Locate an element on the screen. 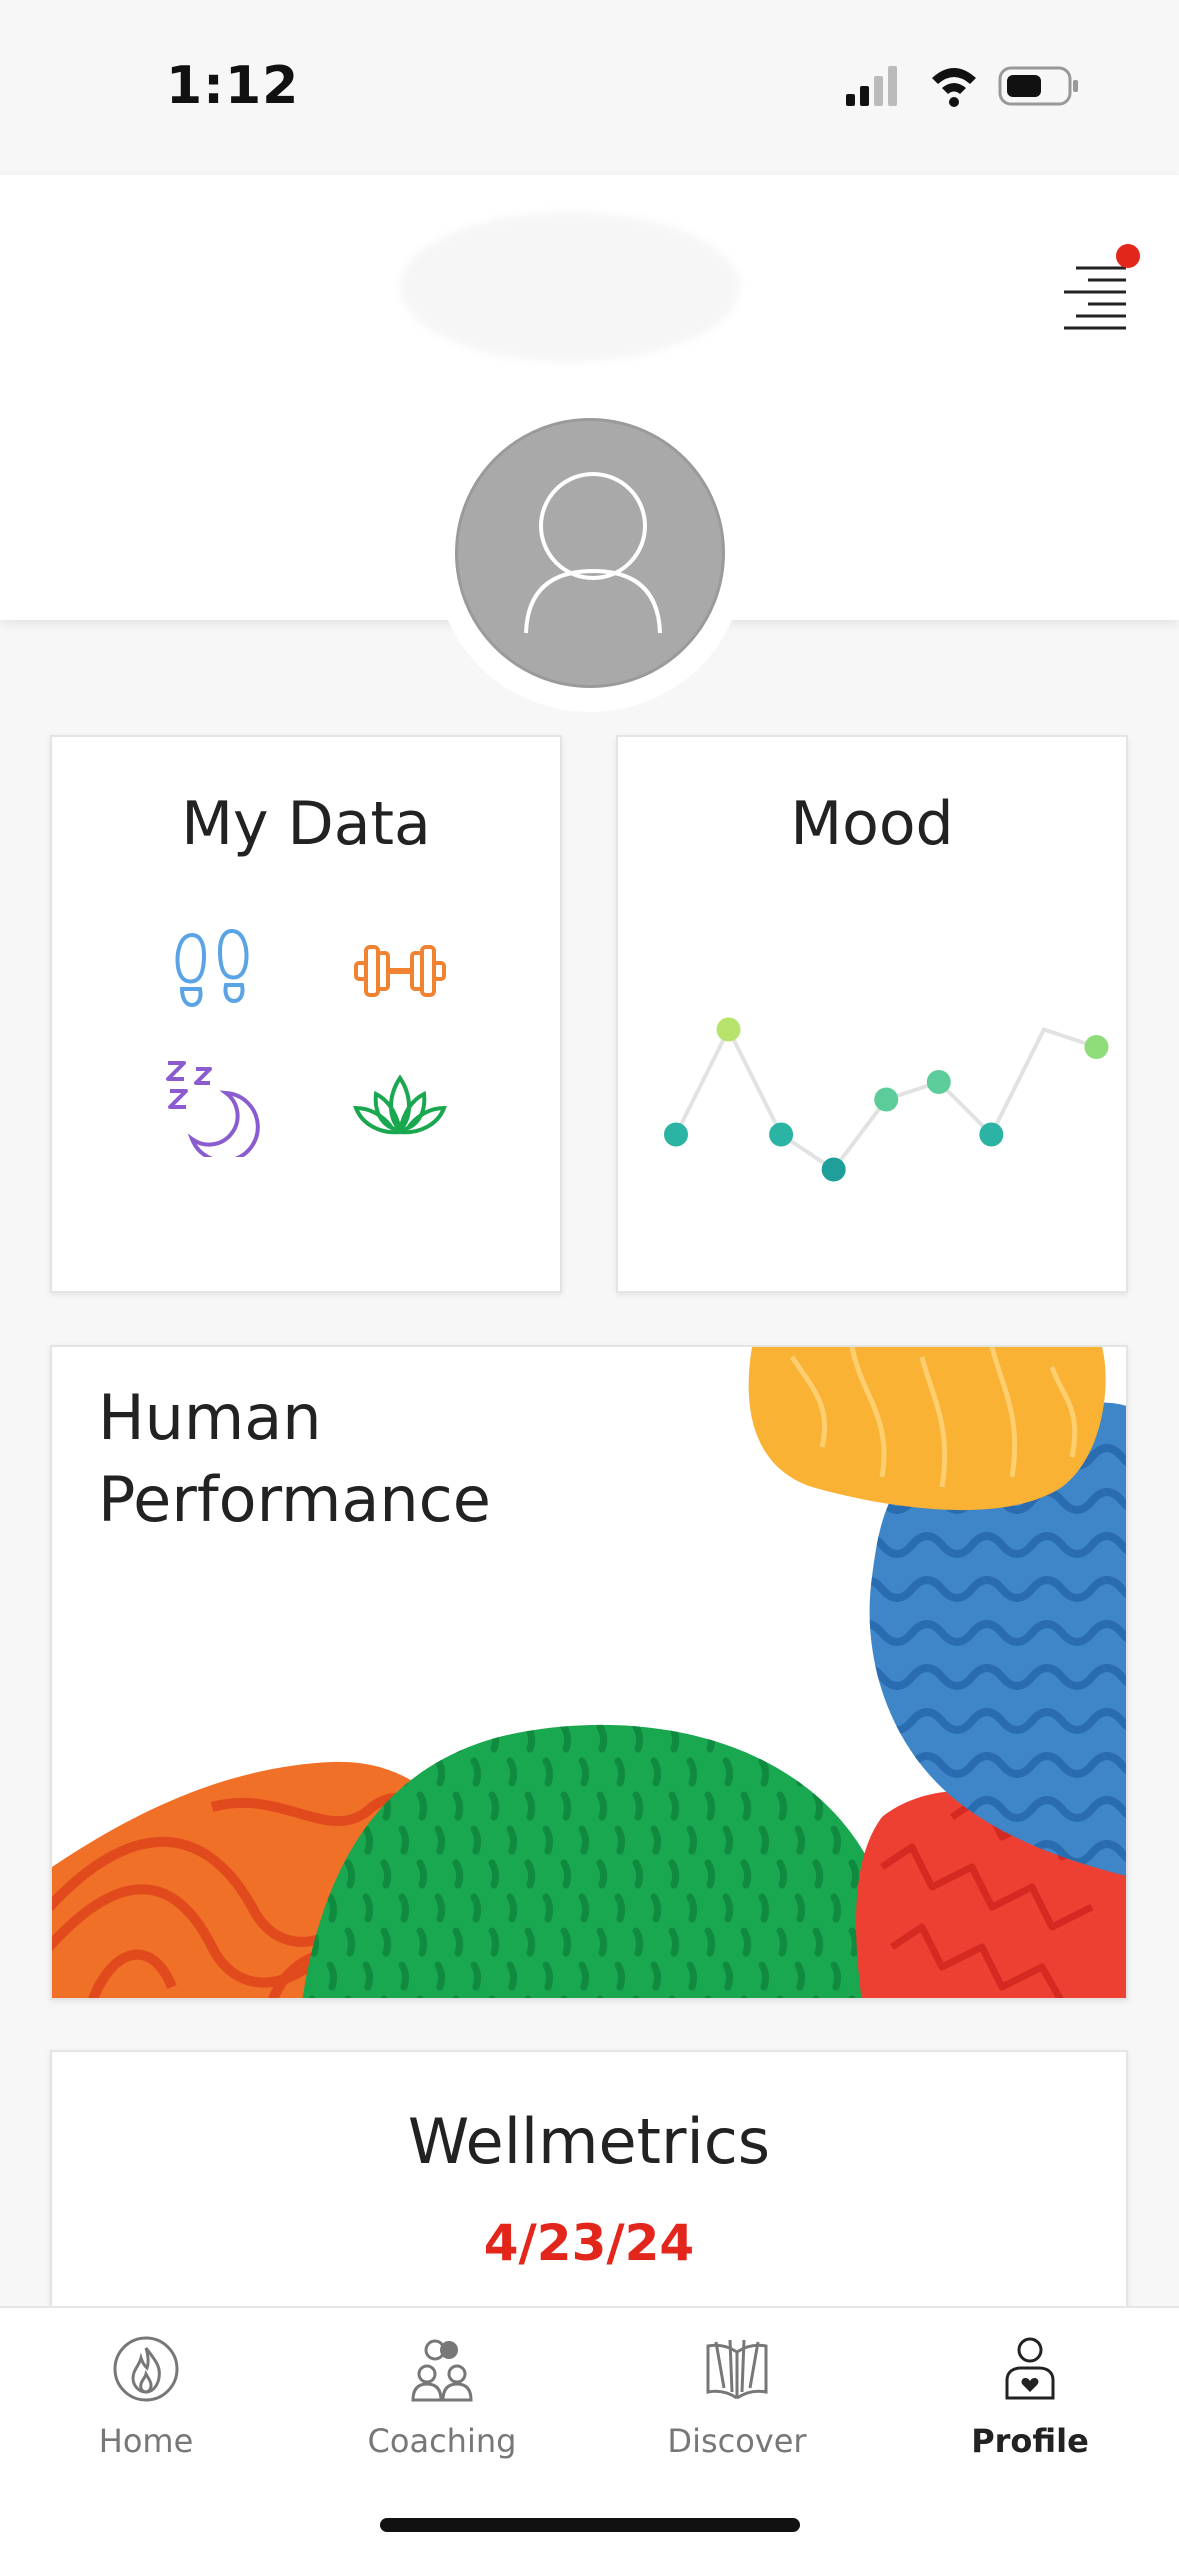 This screenshot has width=1179, height=2556. status-icons is located at coordinates (962, 86).